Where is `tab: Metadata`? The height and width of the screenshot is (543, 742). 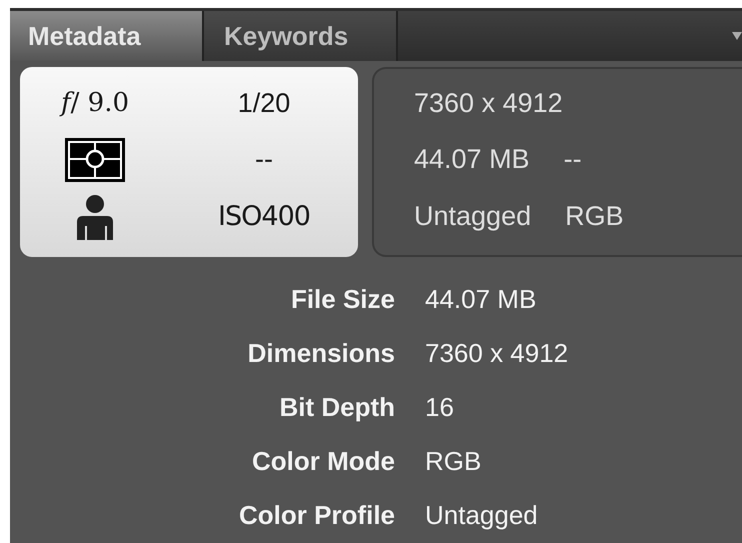 tab: Metadata is located at coordinates (107, 36).